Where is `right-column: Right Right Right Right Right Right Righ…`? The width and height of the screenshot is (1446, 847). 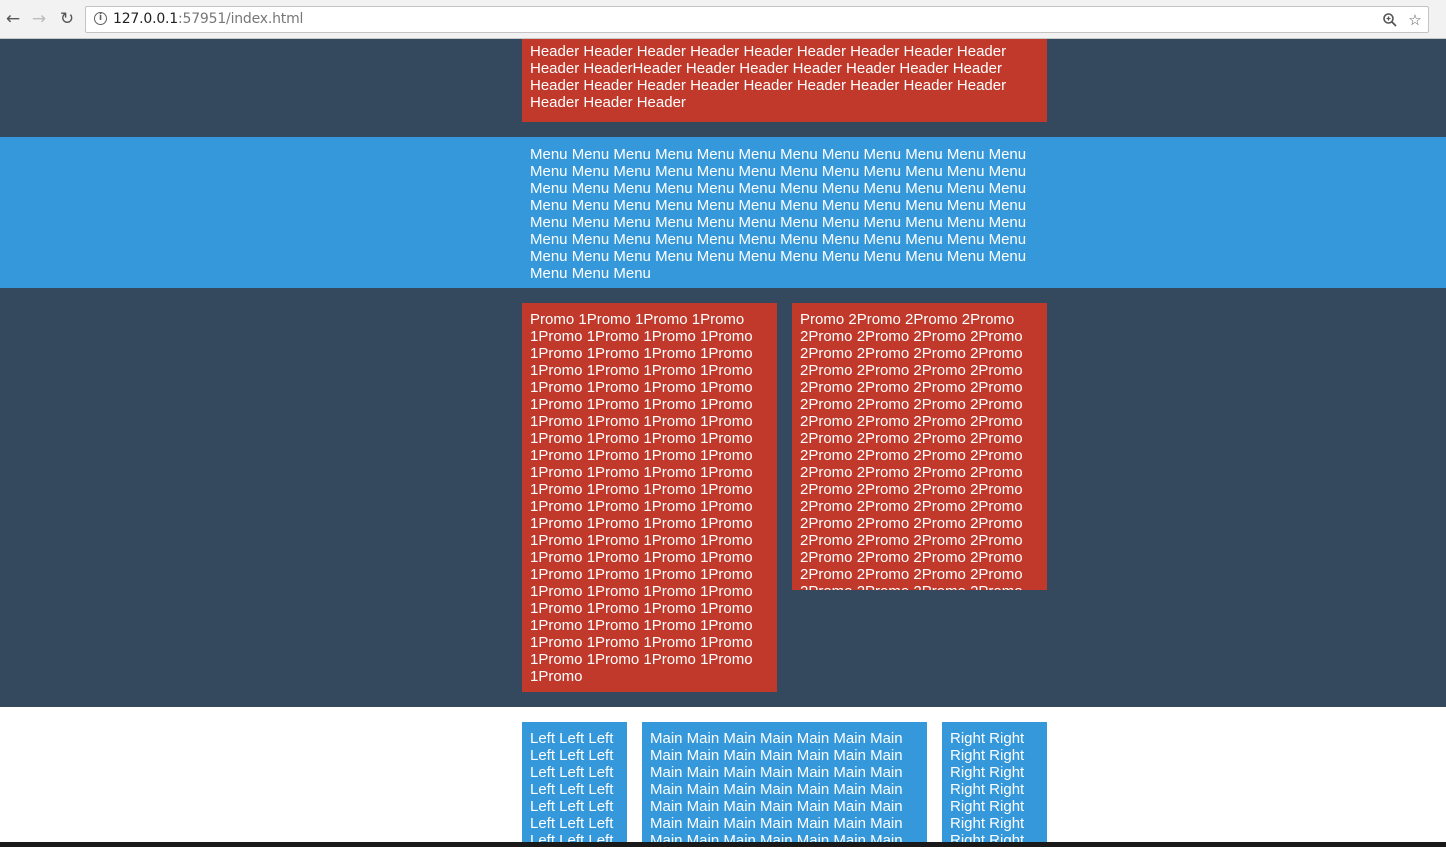
right-column: Right Right Right Right Right Right Righ… is located at coordinates (994, 784).